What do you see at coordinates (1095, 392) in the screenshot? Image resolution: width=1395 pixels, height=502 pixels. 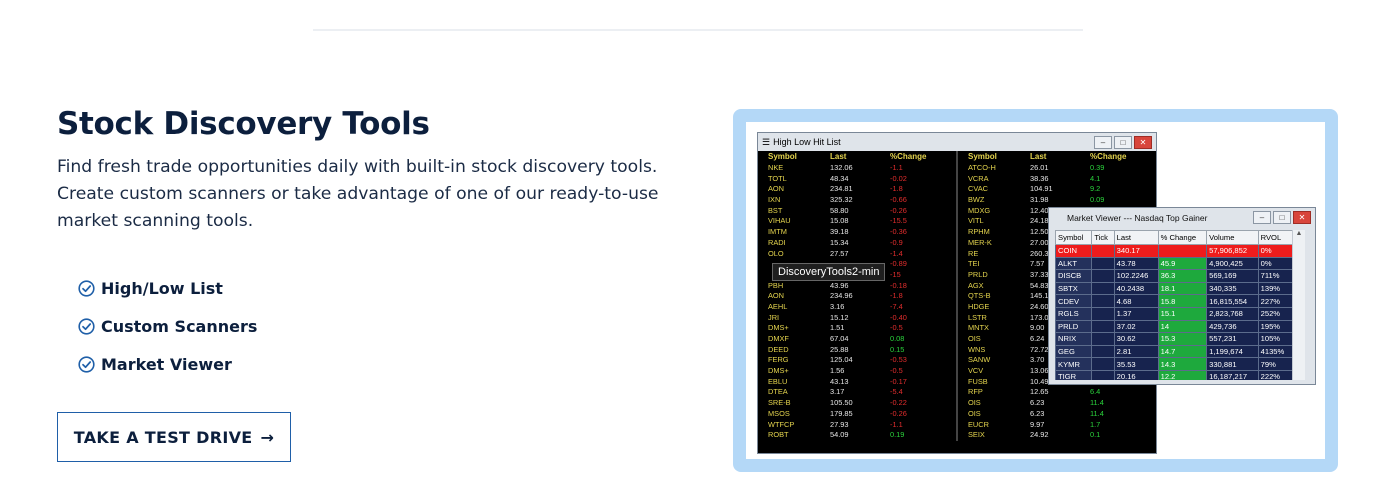 I see `cell-change: 6.4` at bounding box center [1095, 392].